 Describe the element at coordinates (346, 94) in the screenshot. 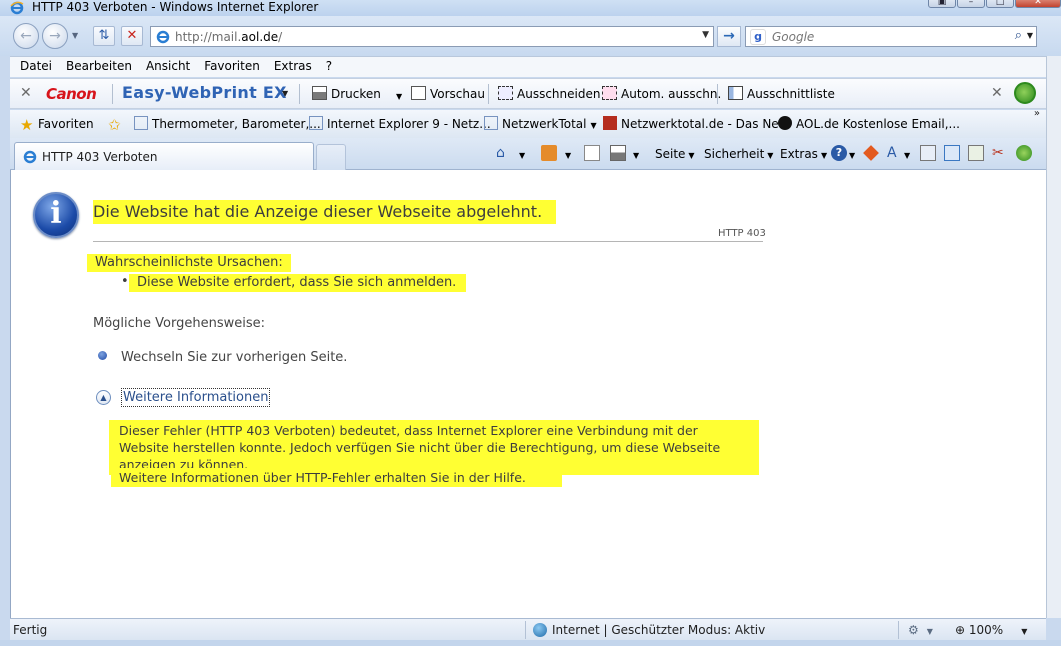

I see `print-button: Drucken` at that location.